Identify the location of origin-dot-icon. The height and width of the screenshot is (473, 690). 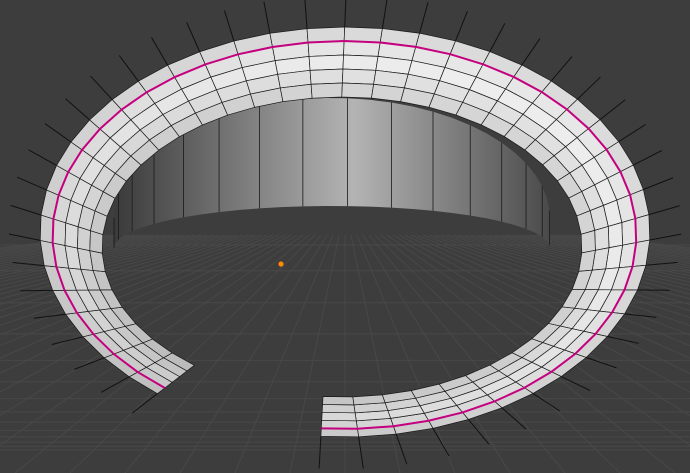
(281, 264).